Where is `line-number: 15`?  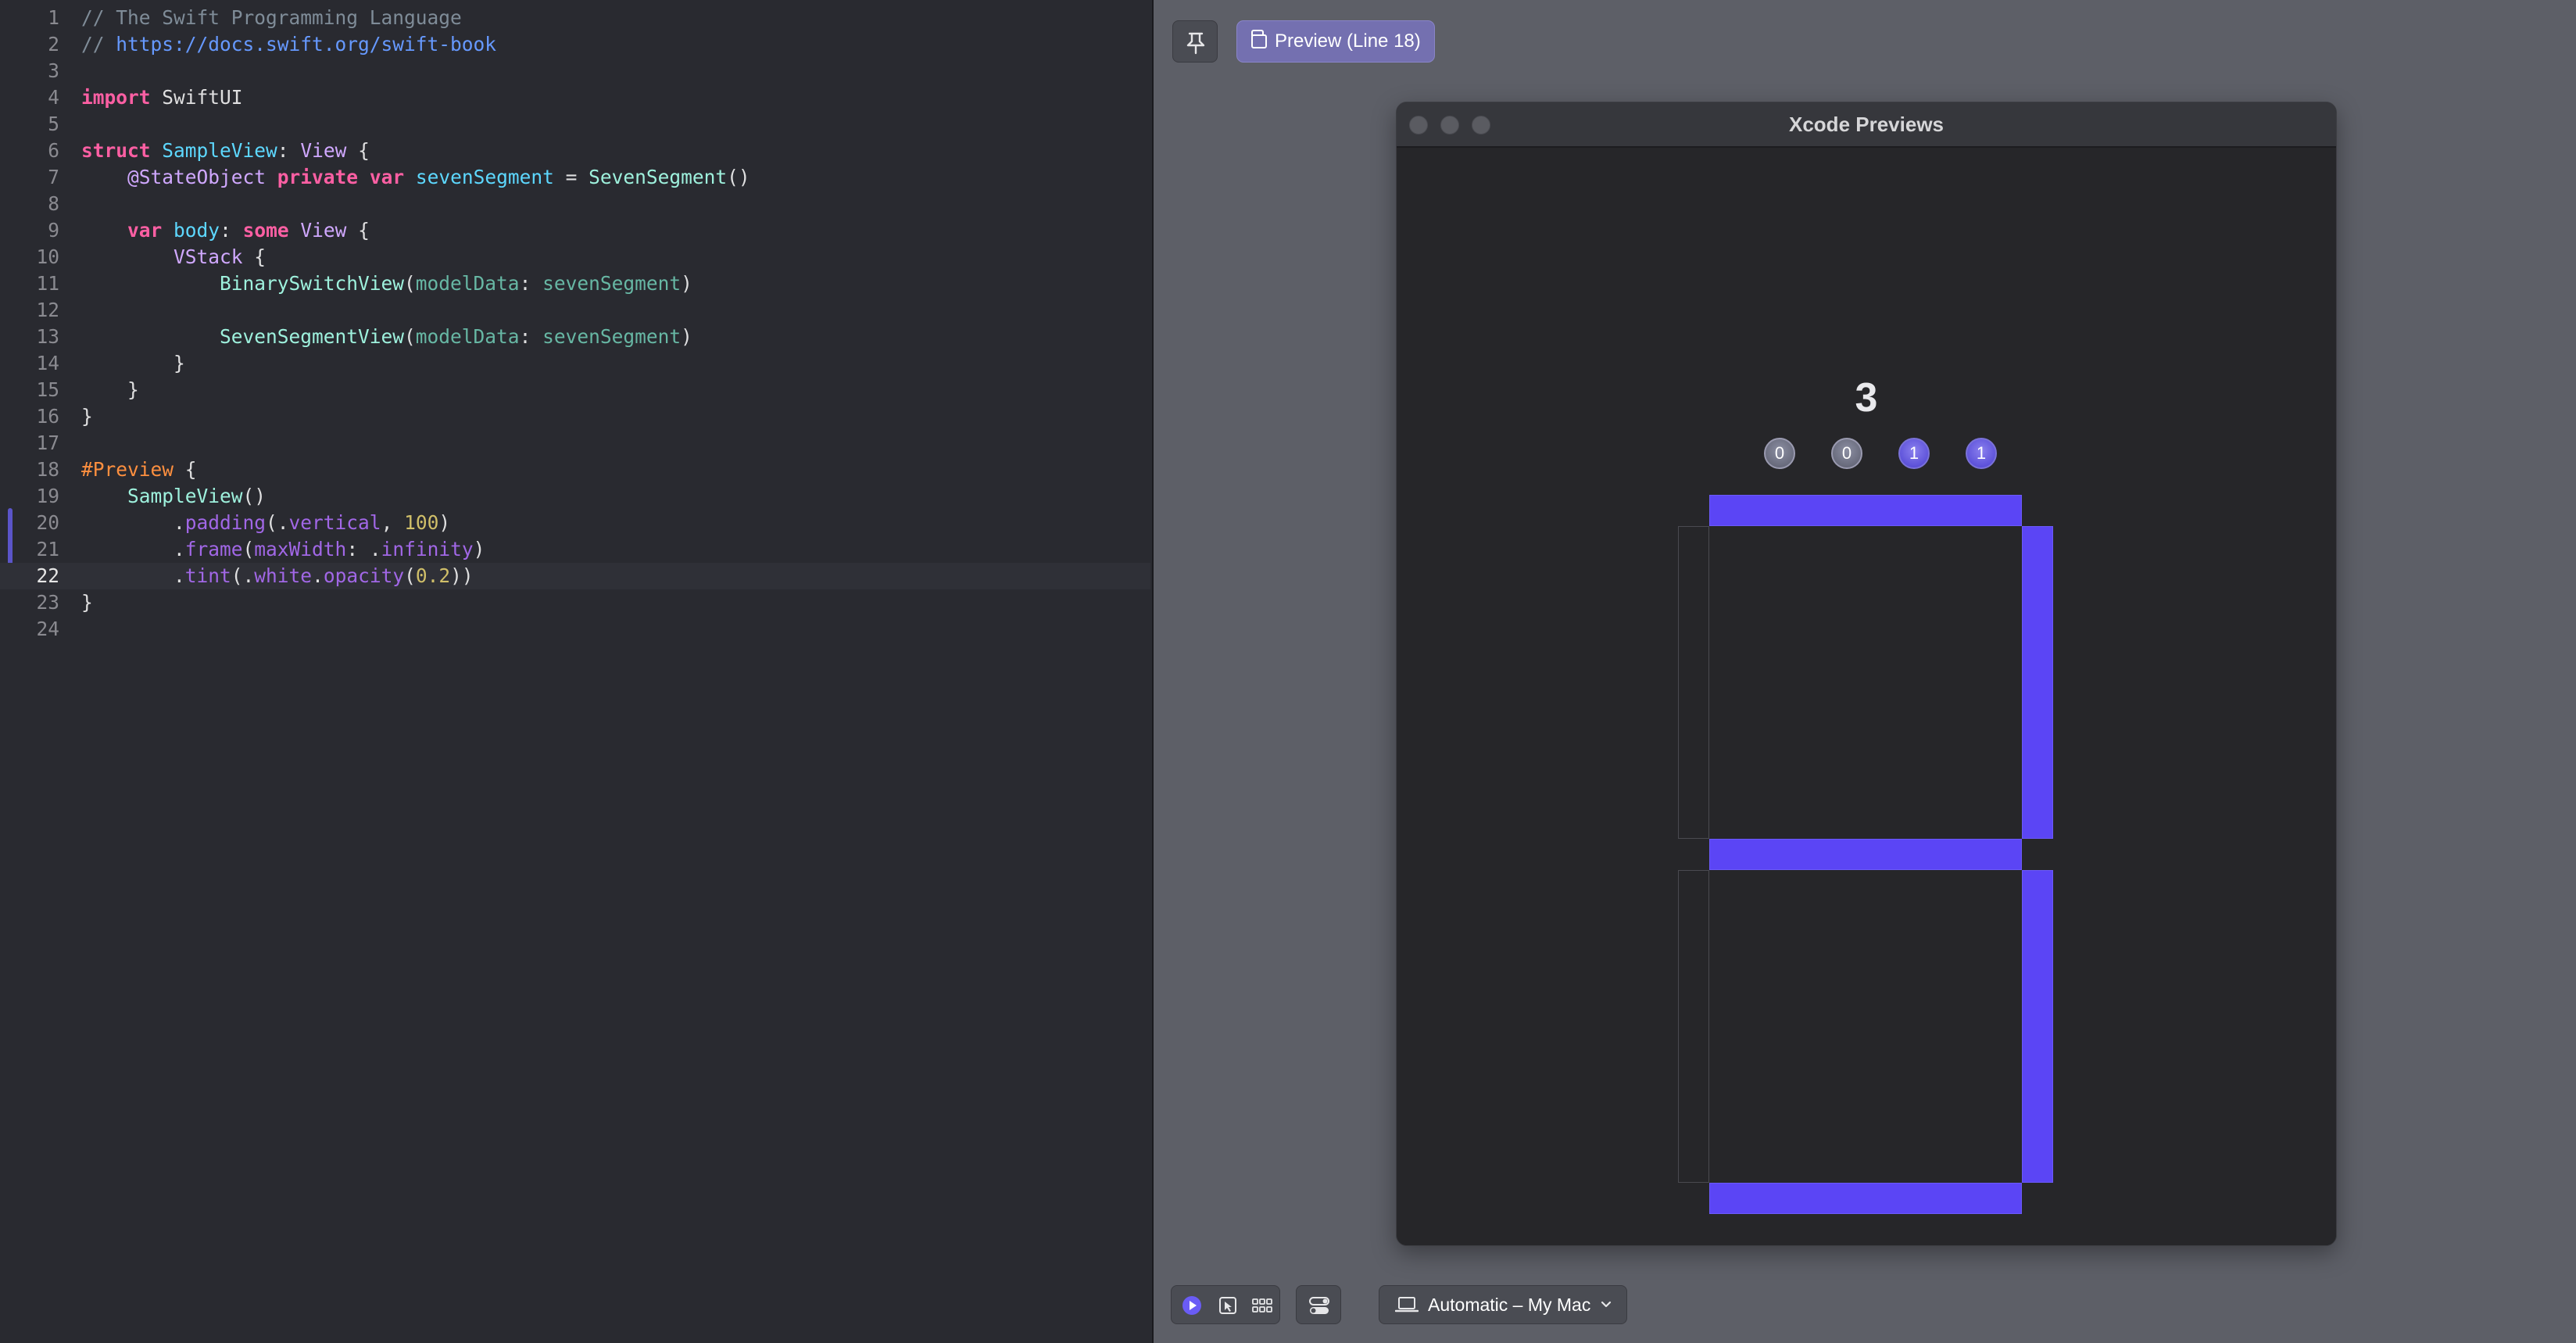 line-number: 15 is located at coordinates (47, 389).